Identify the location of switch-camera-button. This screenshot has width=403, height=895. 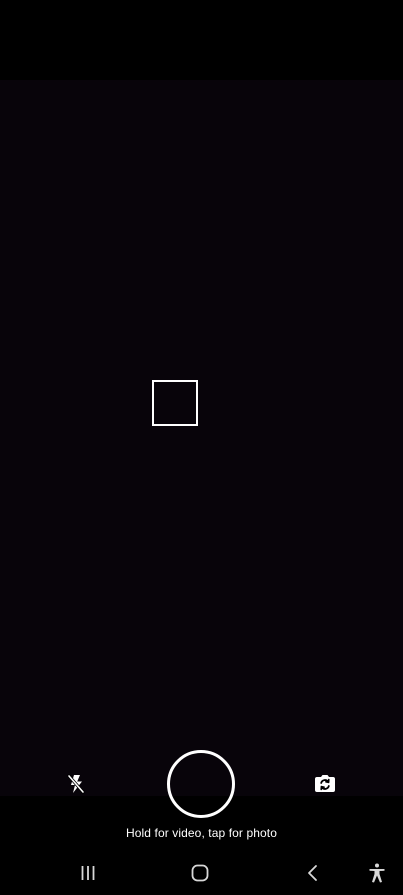
(325, 784).